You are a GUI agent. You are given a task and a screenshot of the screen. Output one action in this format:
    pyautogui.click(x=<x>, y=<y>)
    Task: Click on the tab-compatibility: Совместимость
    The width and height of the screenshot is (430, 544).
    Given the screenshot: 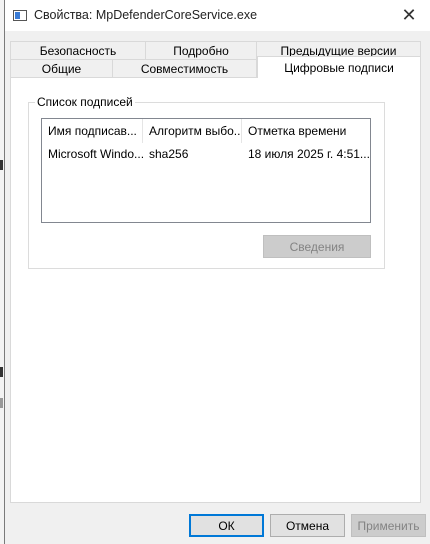 What is the action you would take?
    pyautogui.click(x=184, y=68)
    